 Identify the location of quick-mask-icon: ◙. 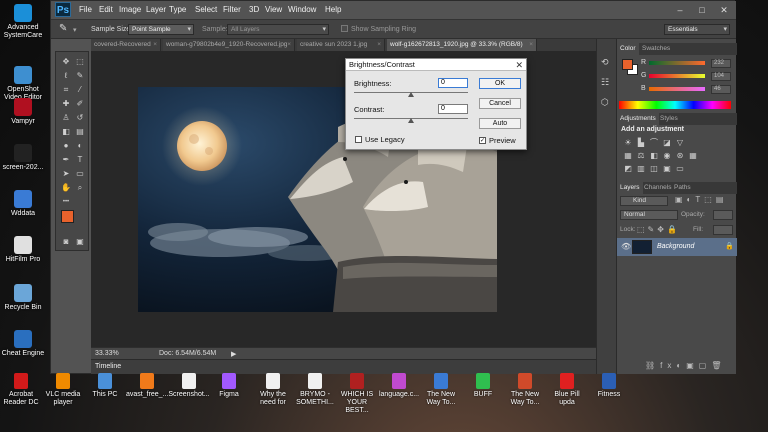
(66, 242).